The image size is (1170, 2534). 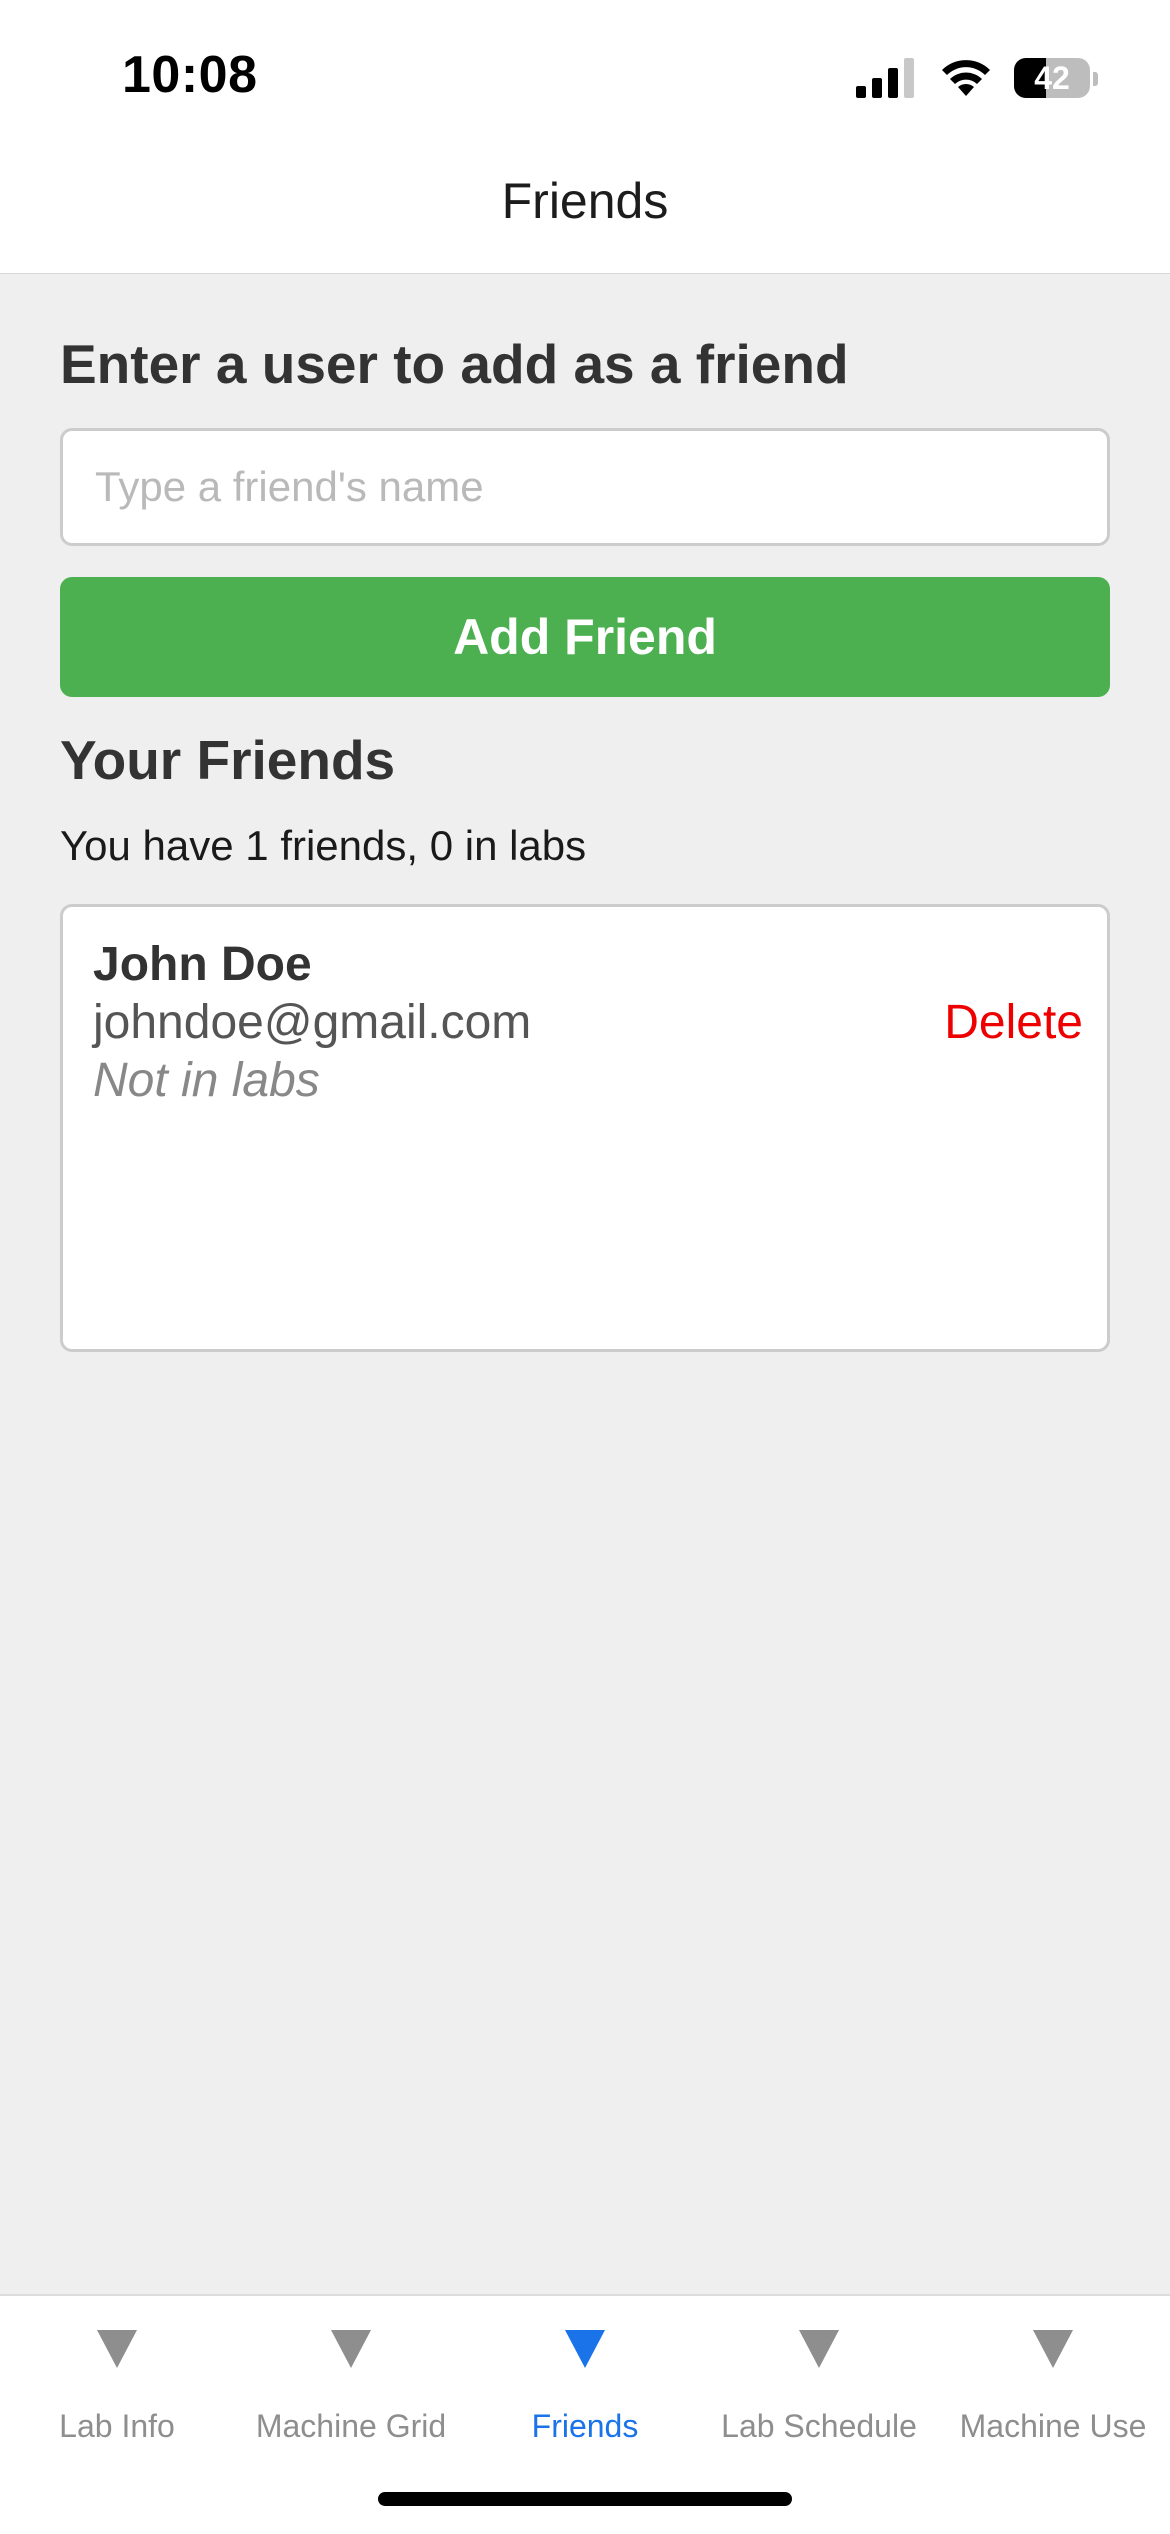 What do you see at coordinates (585, 201) in the screenshot?
I see `page-title: Friends` at bounding box center [585, 201].